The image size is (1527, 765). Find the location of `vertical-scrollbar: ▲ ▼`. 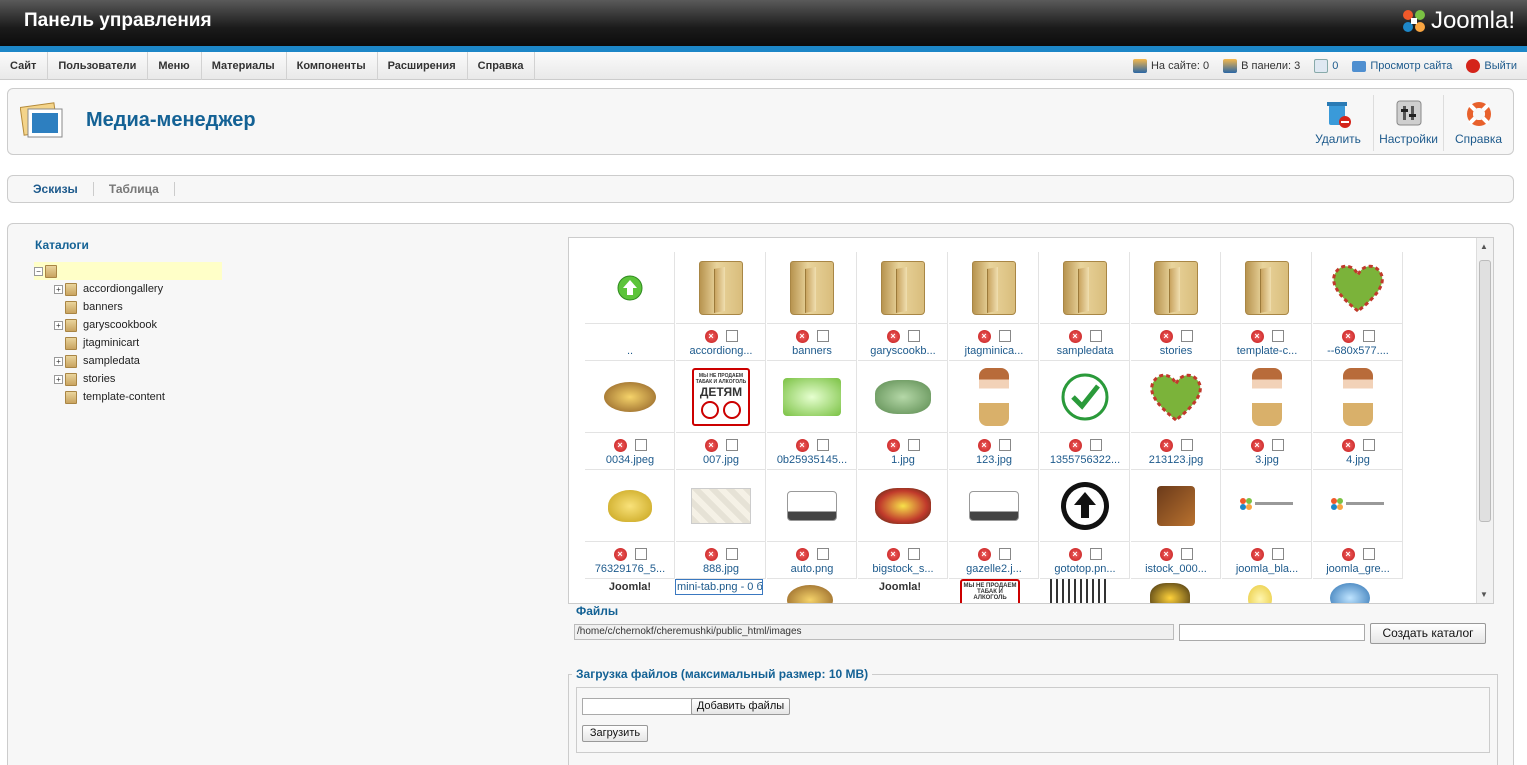

vertical-scrollbar: ▲ ▼ is located at coordinates (1484, 420).